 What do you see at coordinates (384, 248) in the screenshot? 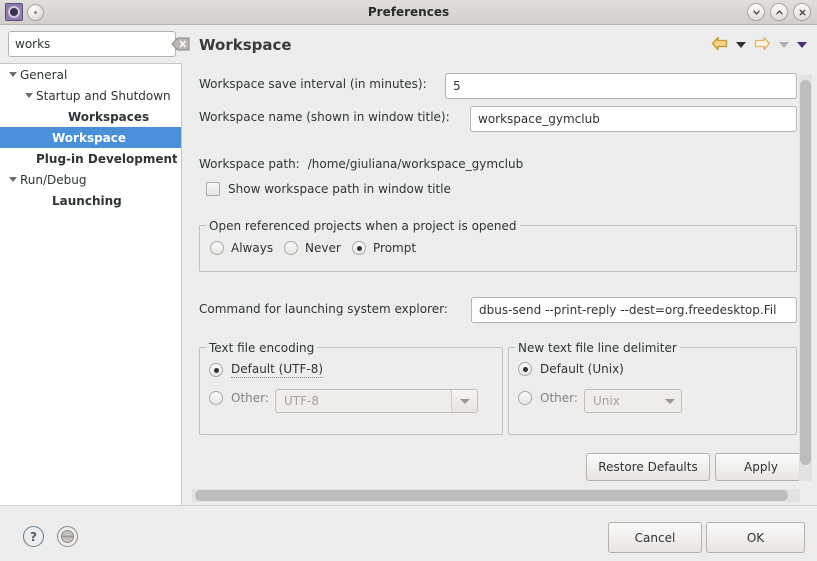
I see `open-referenced-radio-prompt: Prompt` at bounding box center [384, 248].